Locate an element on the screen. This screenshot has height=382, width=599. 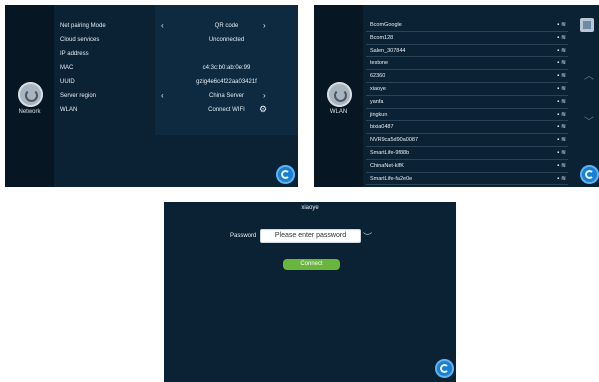
scroll-down-icon: ﹀ is located at coordinates (589, 120).